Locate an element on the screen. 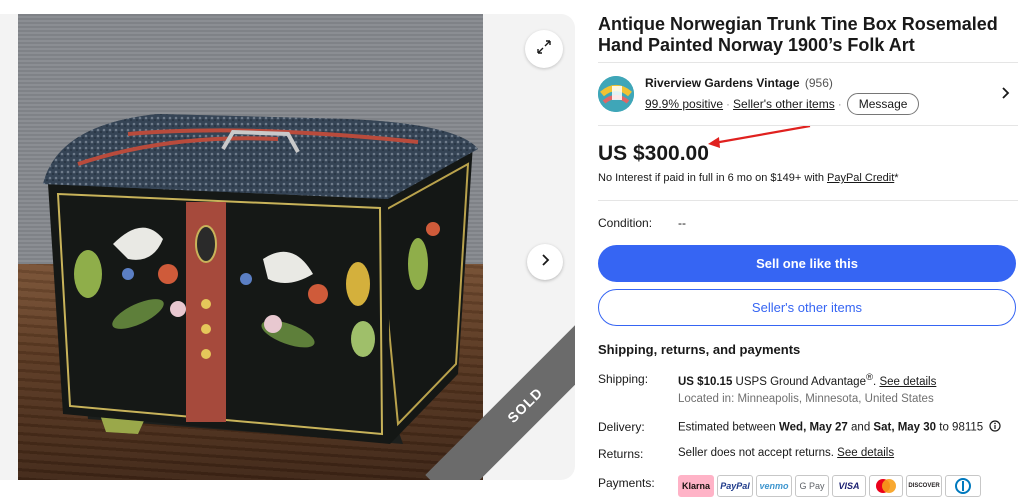  seller-name-line: Riverview Gardens Vintage (956) is located at coordinates (739, 83).